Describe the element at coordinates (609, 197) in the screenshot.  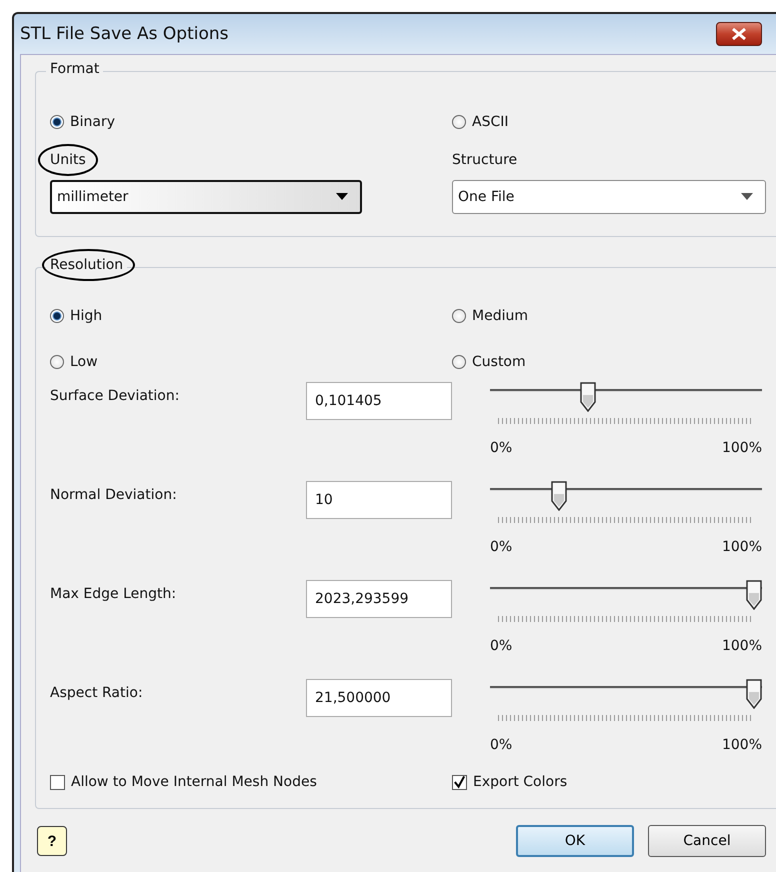
I see `structure-dropdown: One File` at that location.